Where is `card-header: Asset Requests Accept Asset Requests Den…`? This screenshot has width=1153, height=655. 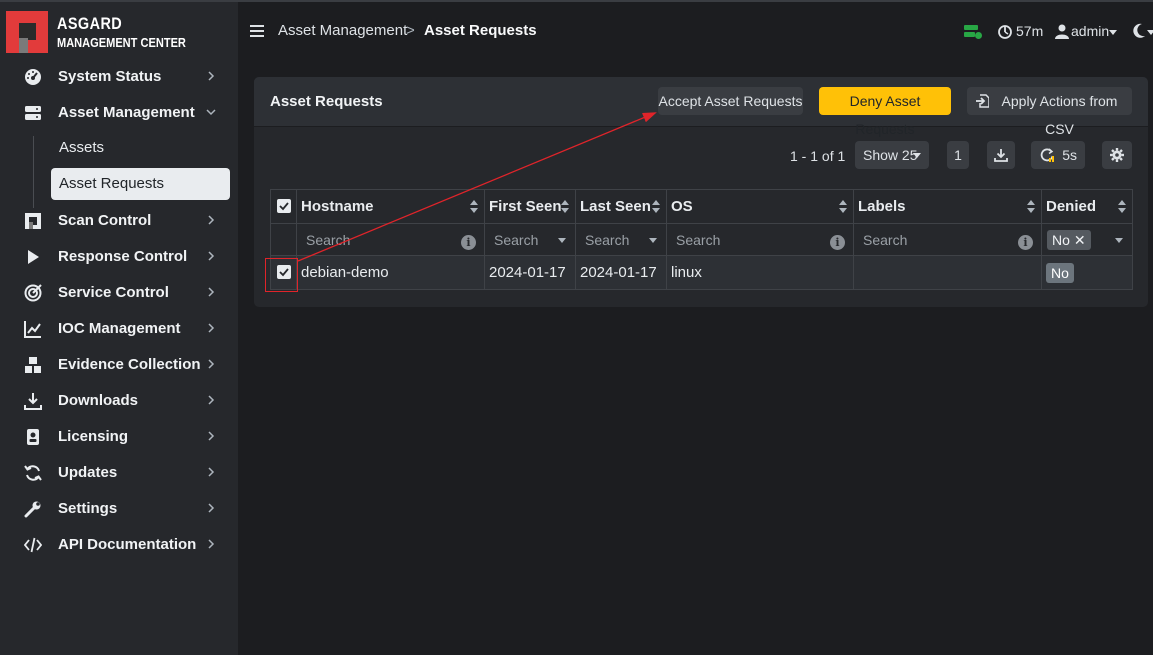 card-header: Asset Requests Accept Asset Requests Den… is located at coordinates (701, 107).